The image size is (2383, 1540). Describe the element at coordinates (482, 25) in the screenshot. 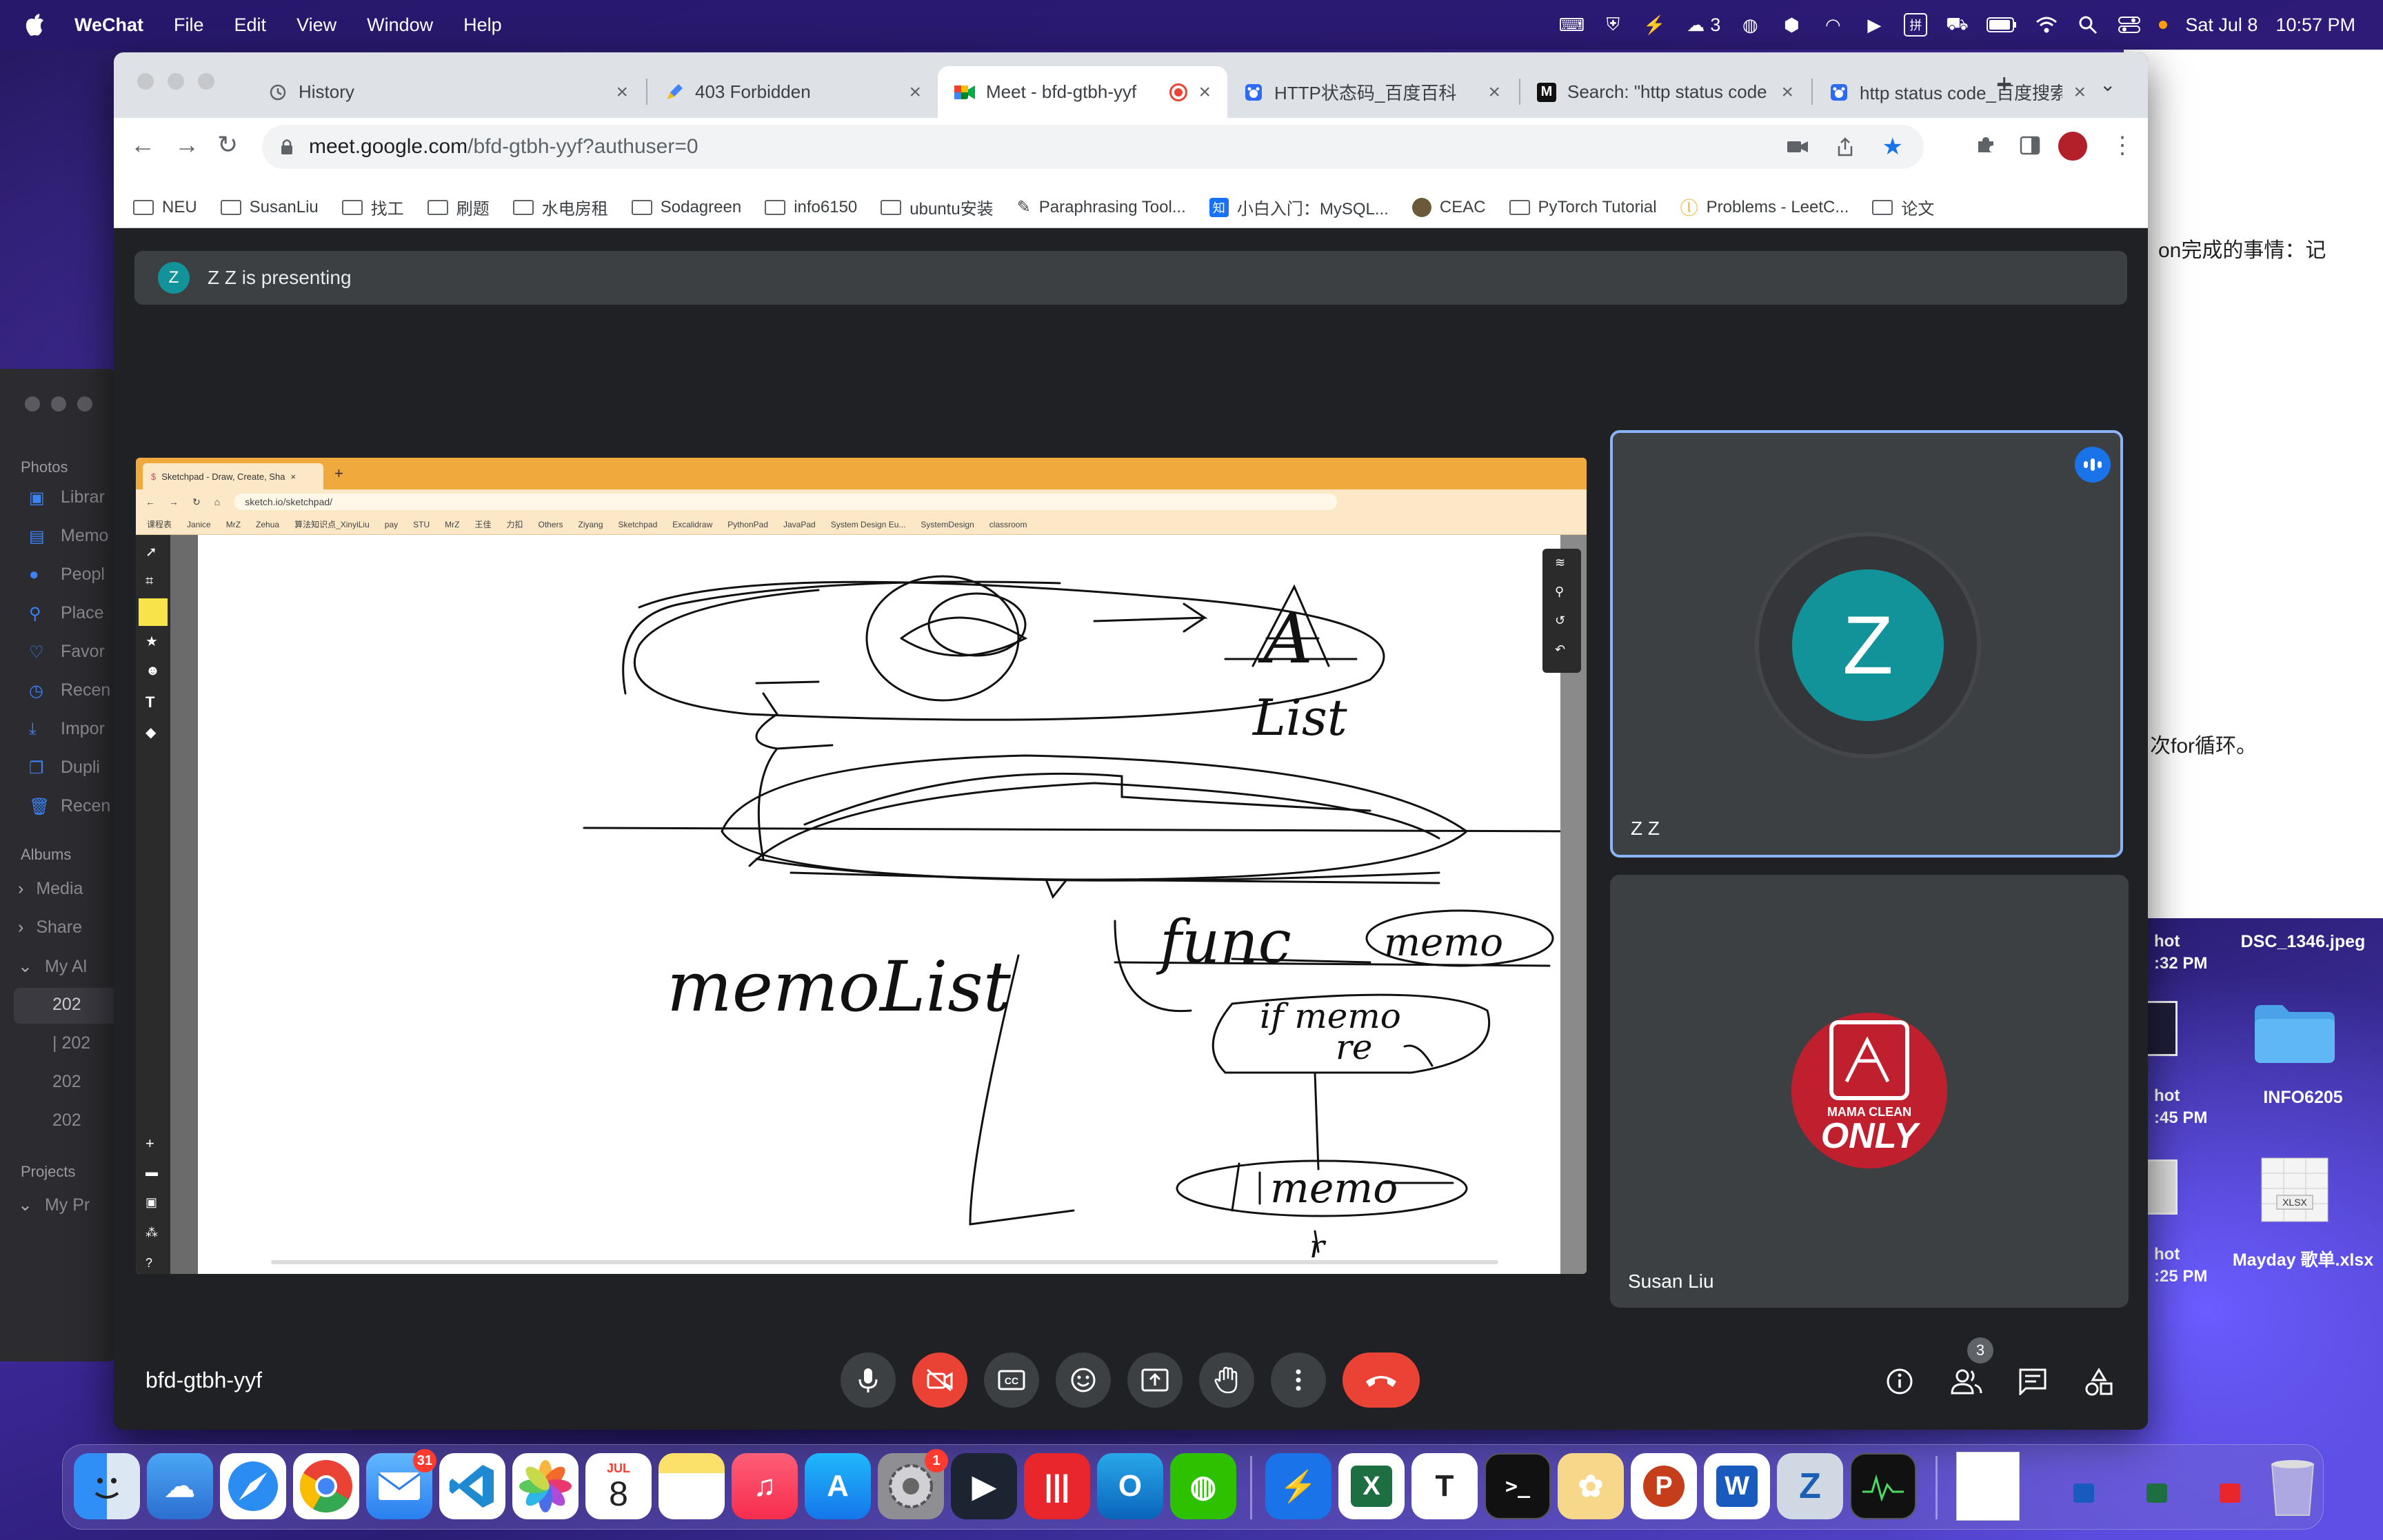

I see `menu-help: Help` at that location.